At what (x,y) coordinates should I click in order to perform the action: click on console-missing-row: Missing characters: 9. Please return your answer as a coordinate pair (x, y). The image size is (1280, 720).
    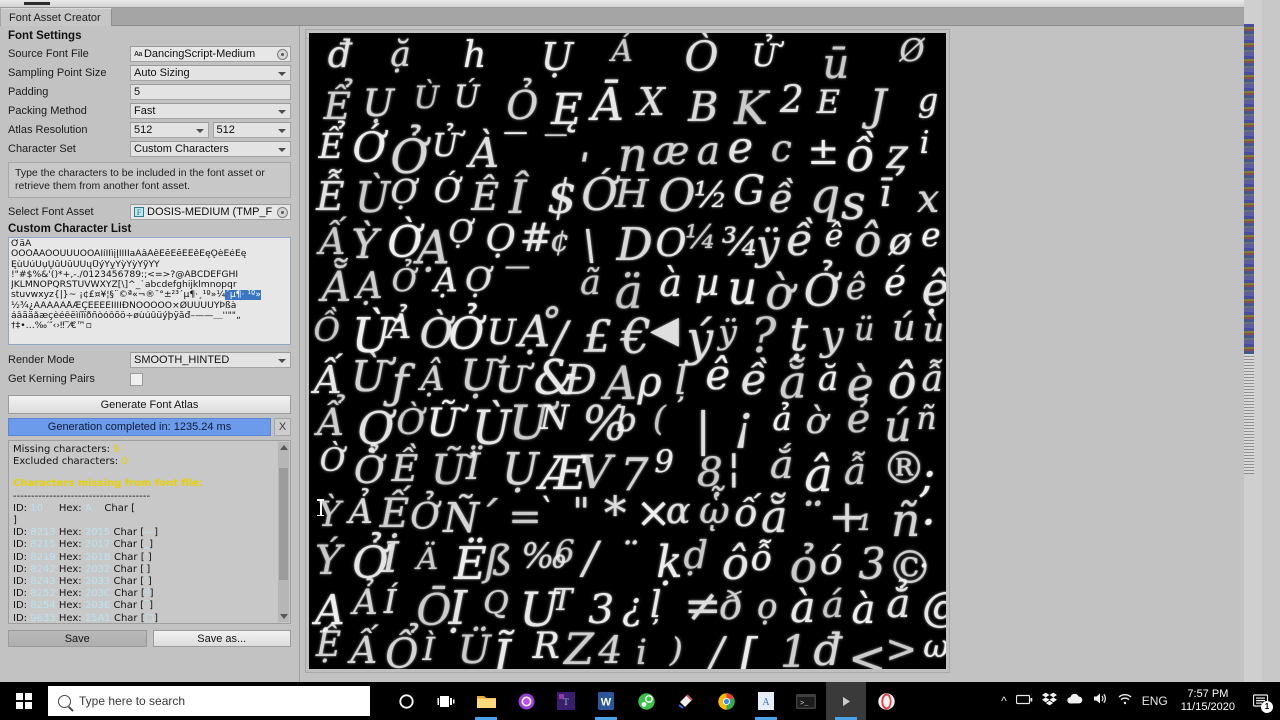
    Looking at the image, I should click on (149, 450).